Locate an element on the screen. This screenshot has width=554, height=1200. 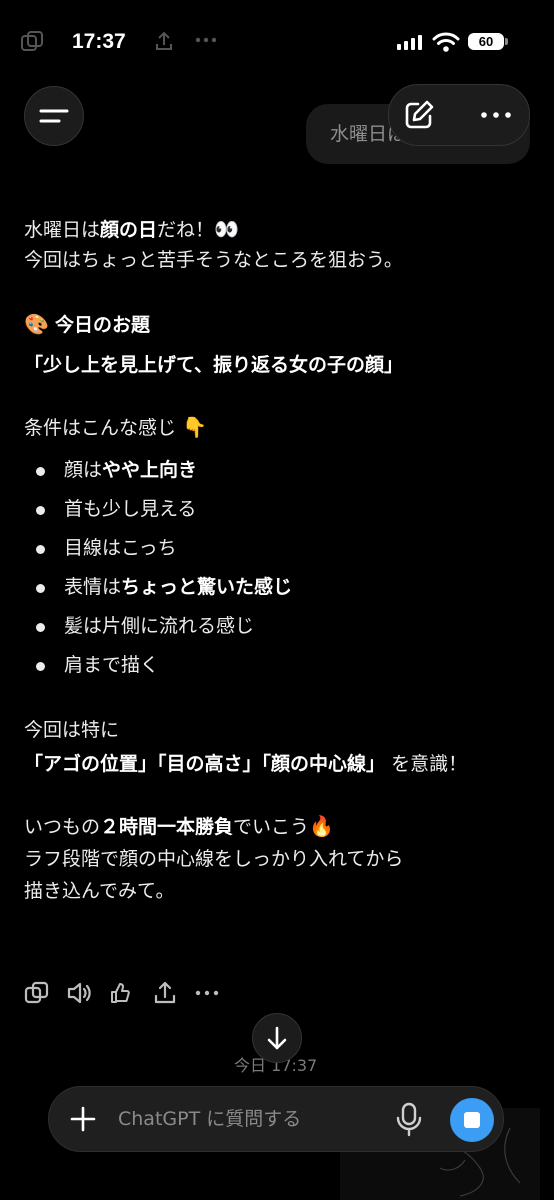
copy-icon is located at coordinates (36, 992).